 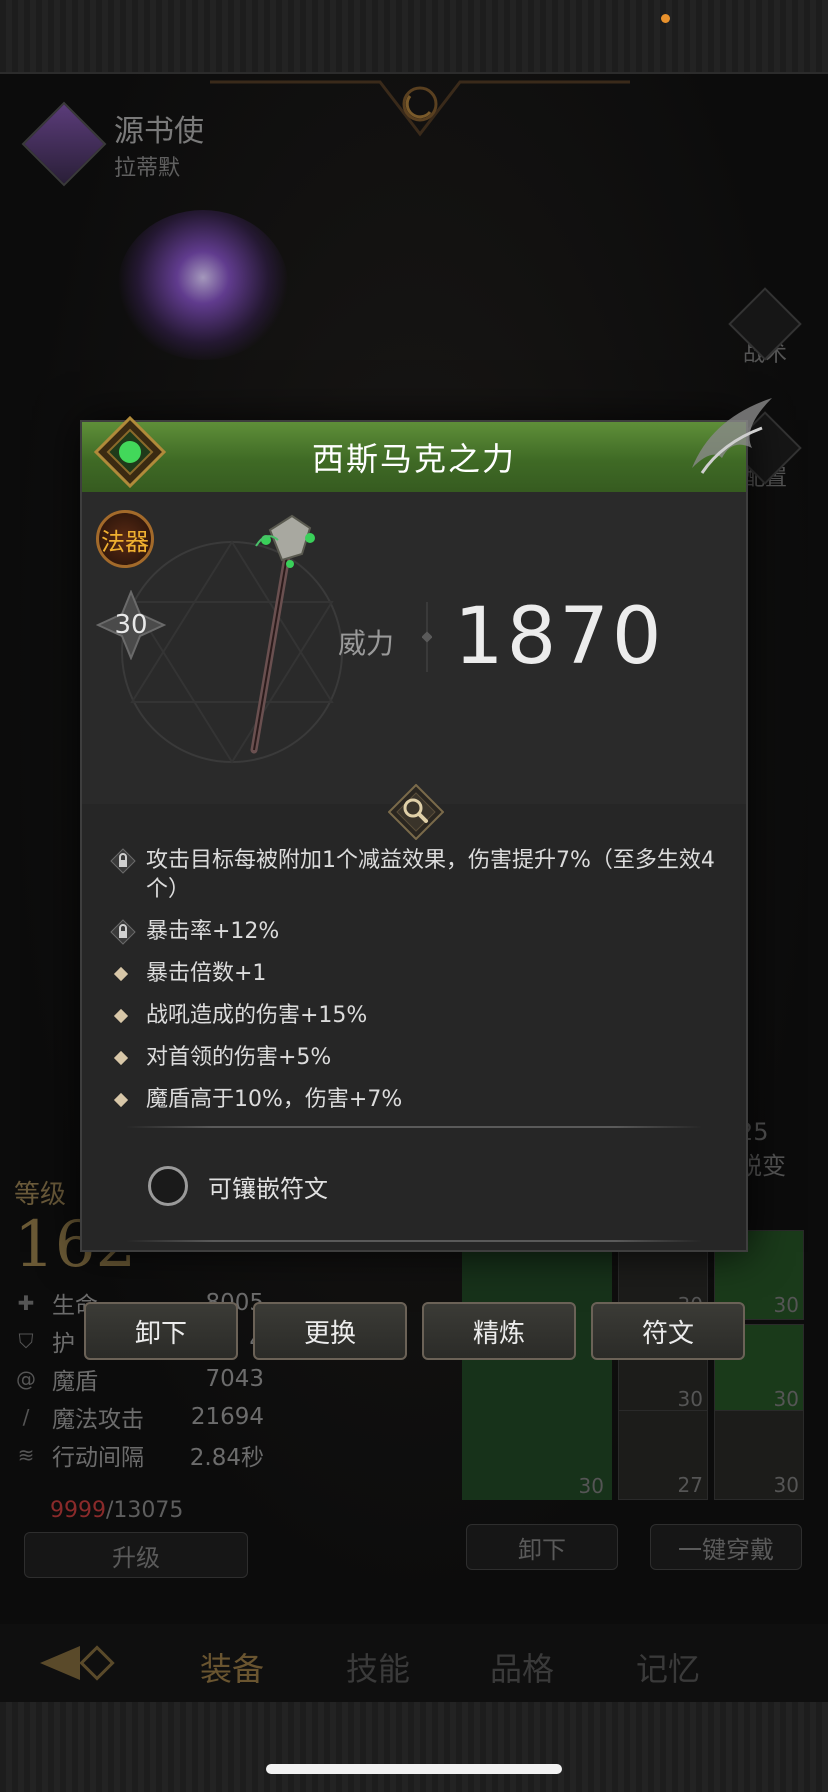 I want to click on magnifier-icon, so click(x=416, y=812).